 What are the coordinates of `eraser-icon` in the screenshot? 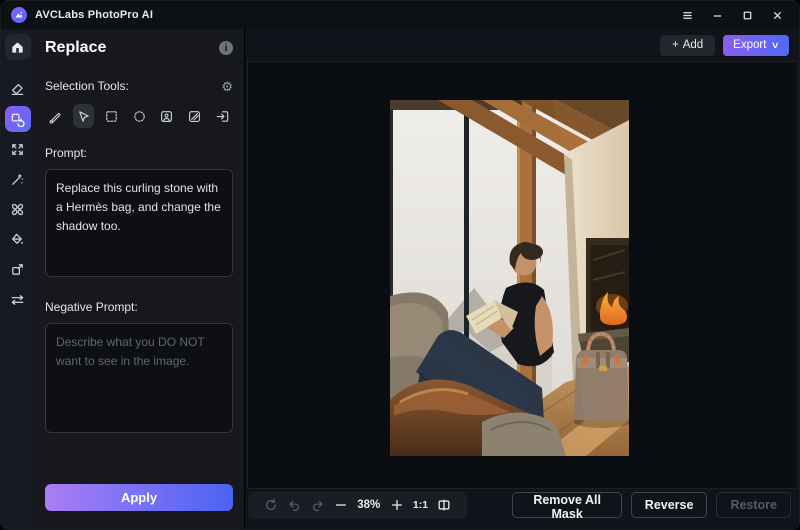 It's located at (18, 89).